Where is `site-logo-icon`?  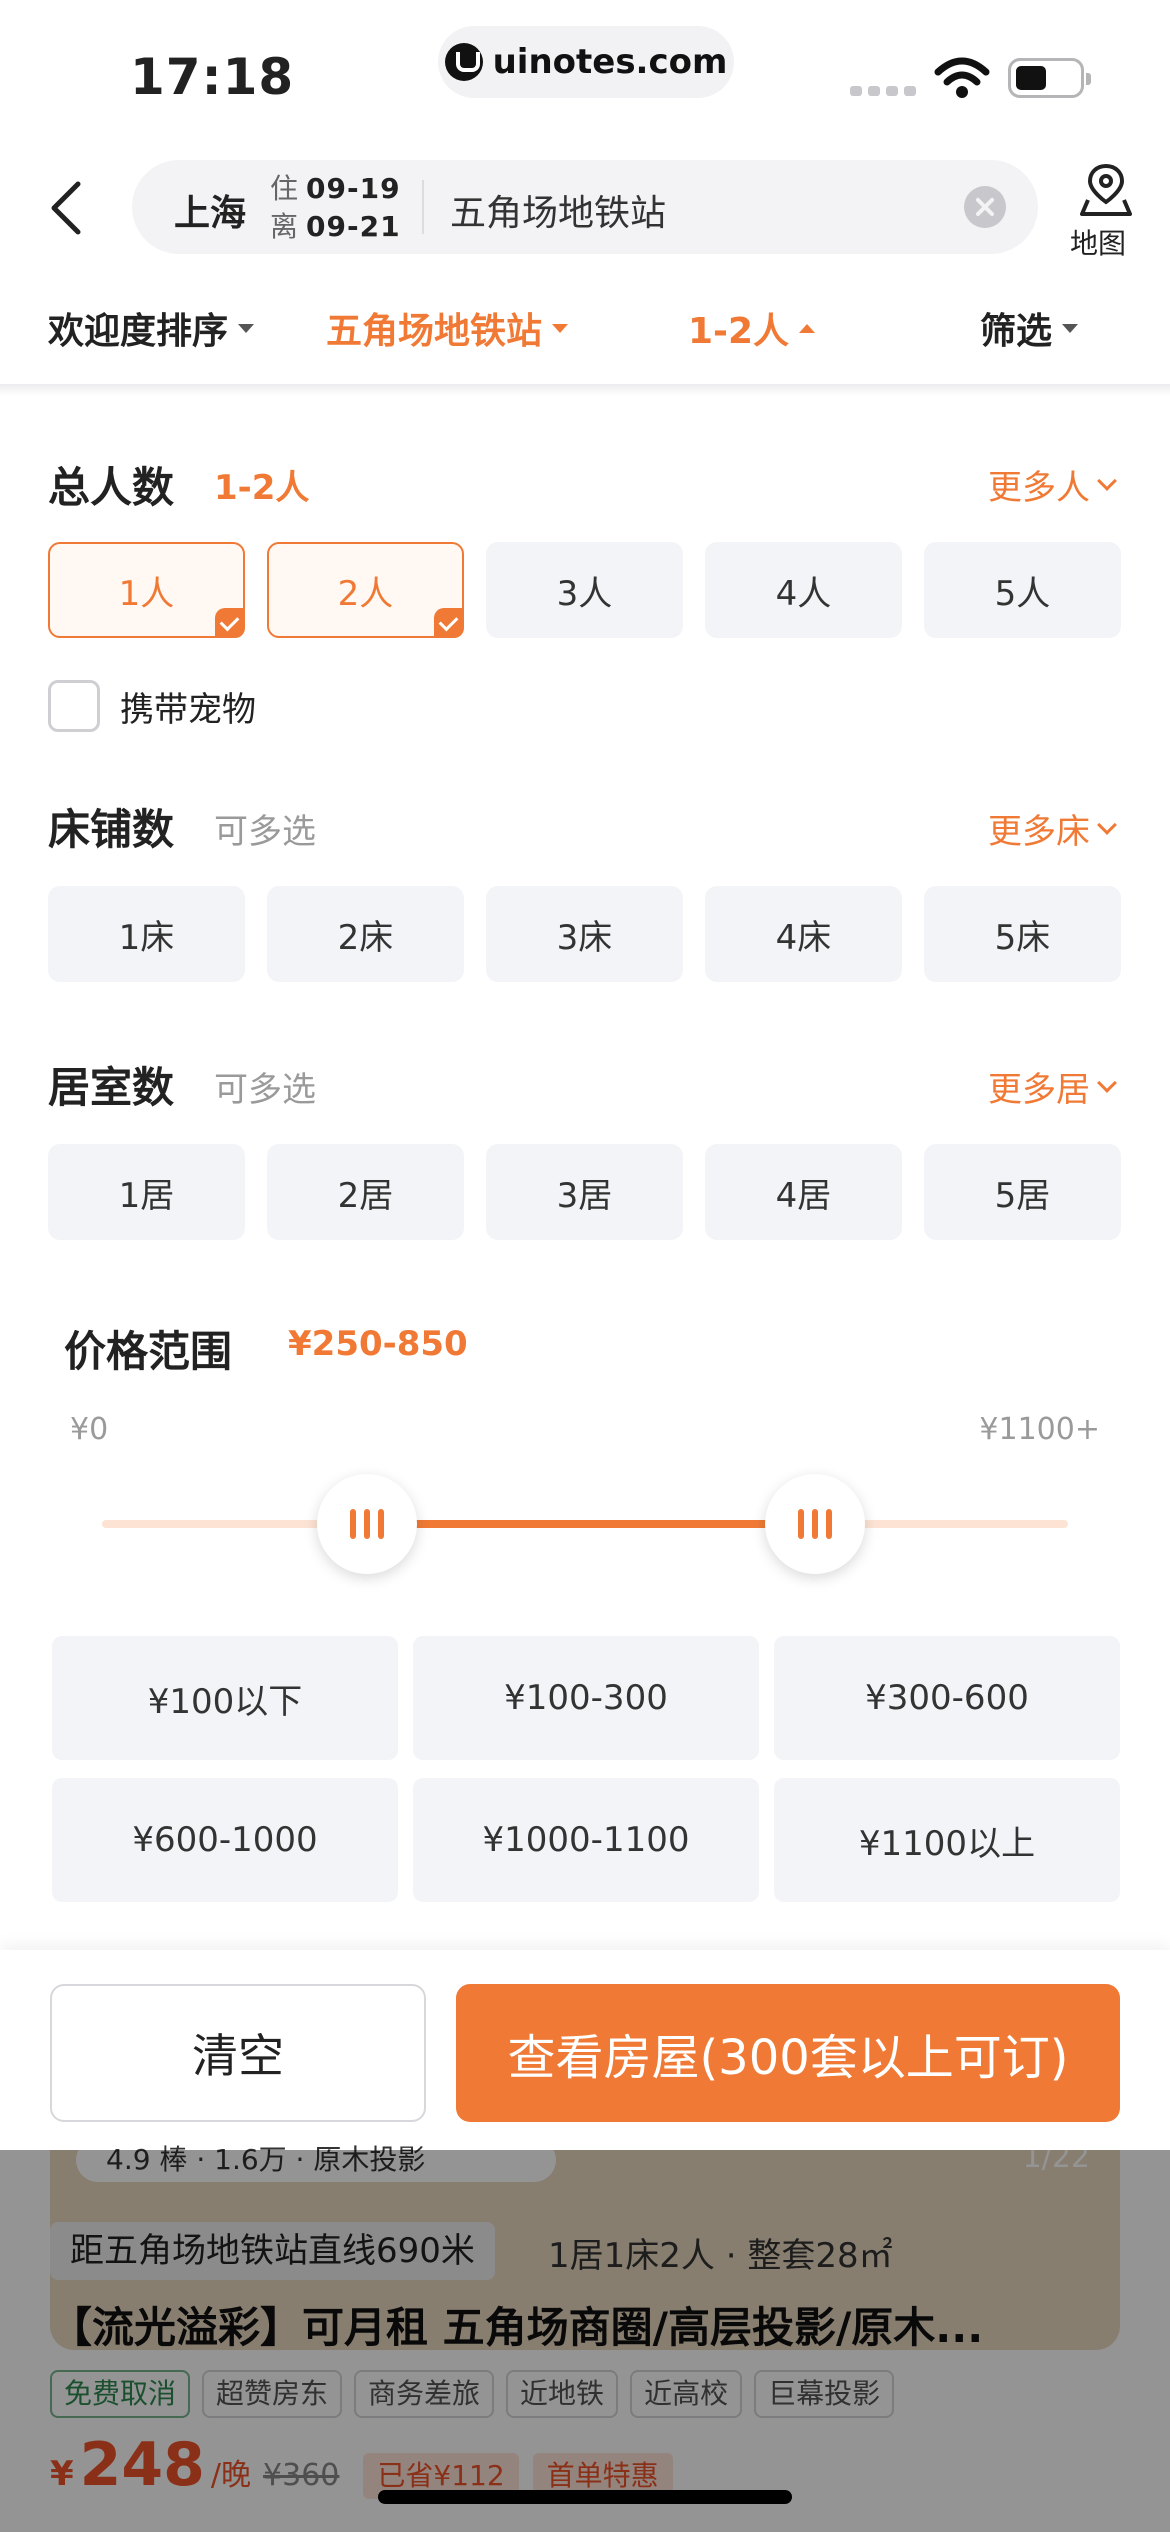
site-logo-icon is located at coordinates (463, 62).